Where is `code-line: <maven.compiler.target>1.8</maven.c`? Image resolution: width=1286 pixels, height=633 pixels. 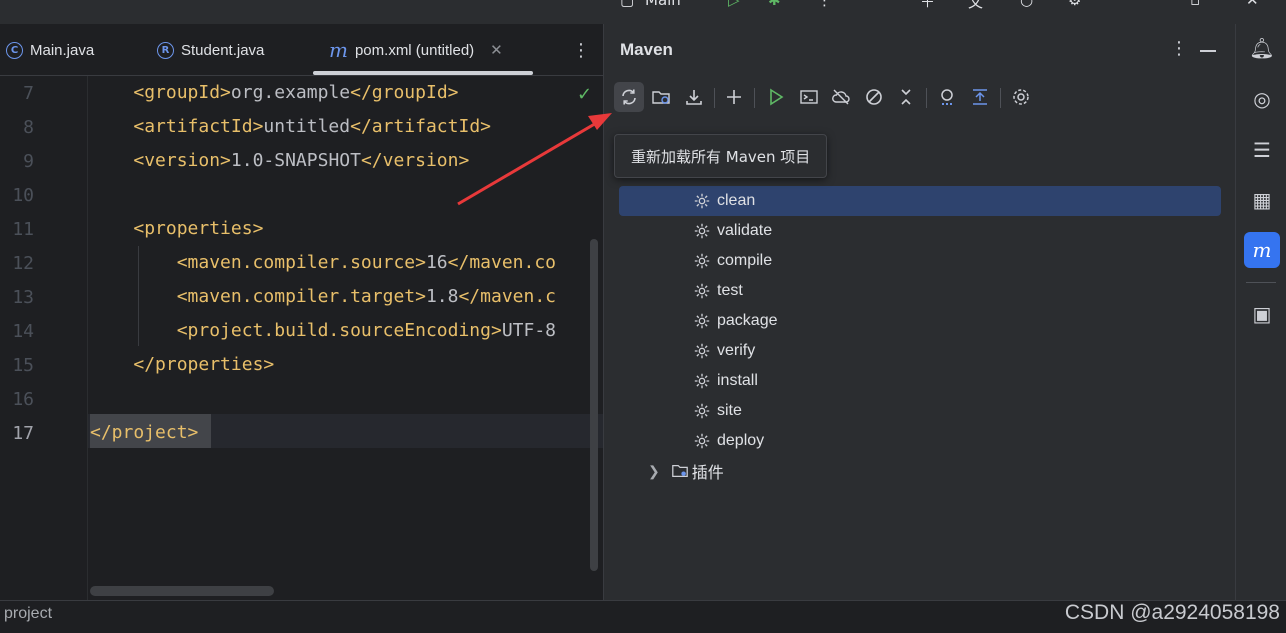
code-line: <maven.compiler.target>1.8</maven.c is located at coordinates (323, 297).